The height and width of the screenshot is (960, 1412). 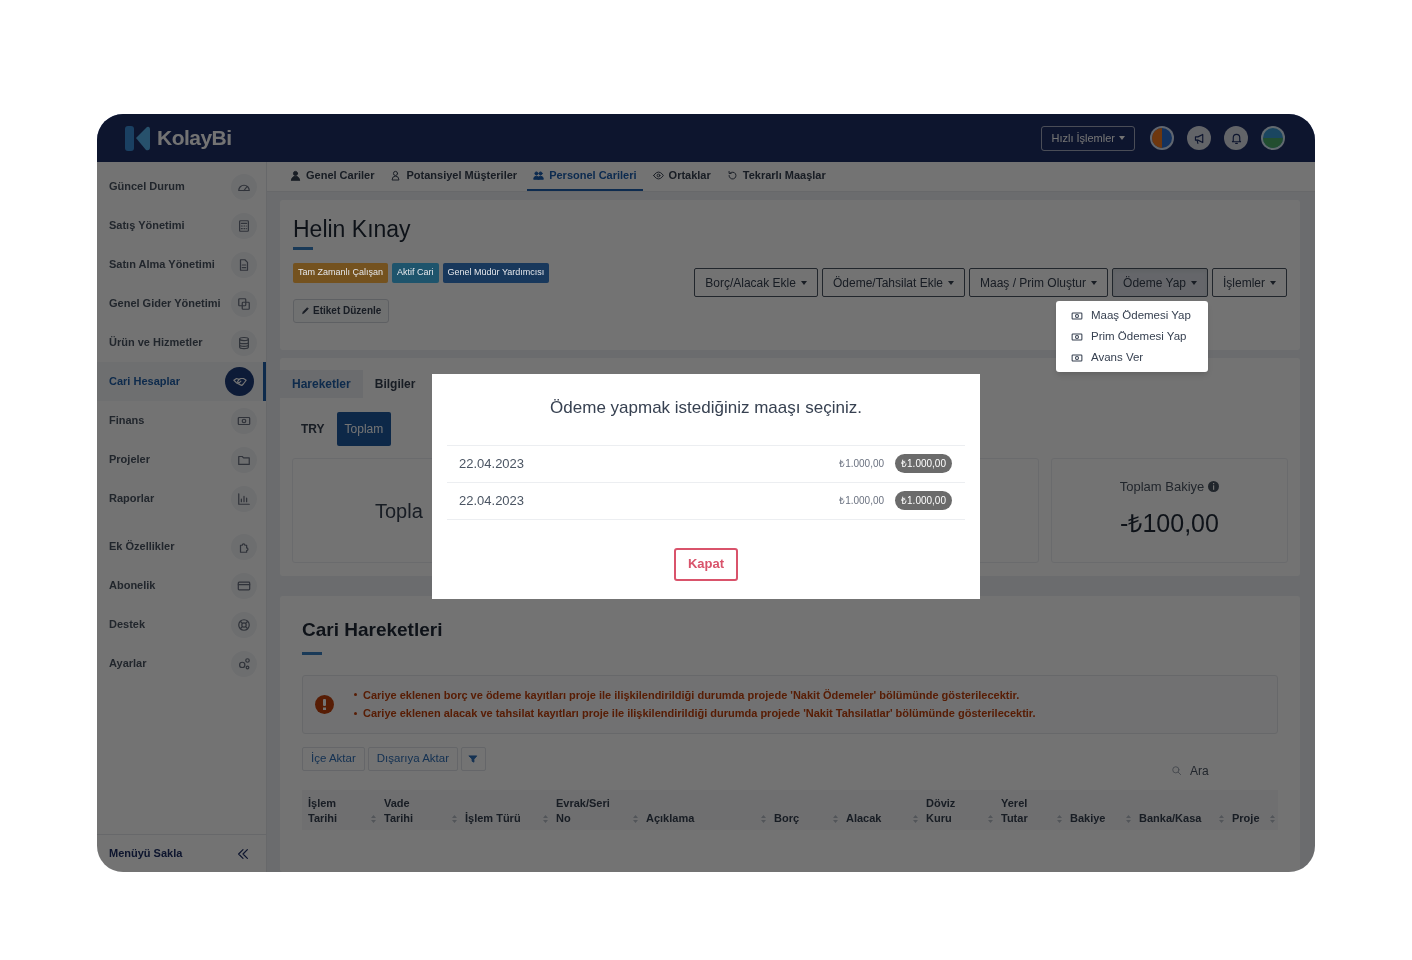 What do you see at coordinates (181, 585) in the screenshot?
I see `sidebar-item: Abonelik` at bounding box center [181, 585].